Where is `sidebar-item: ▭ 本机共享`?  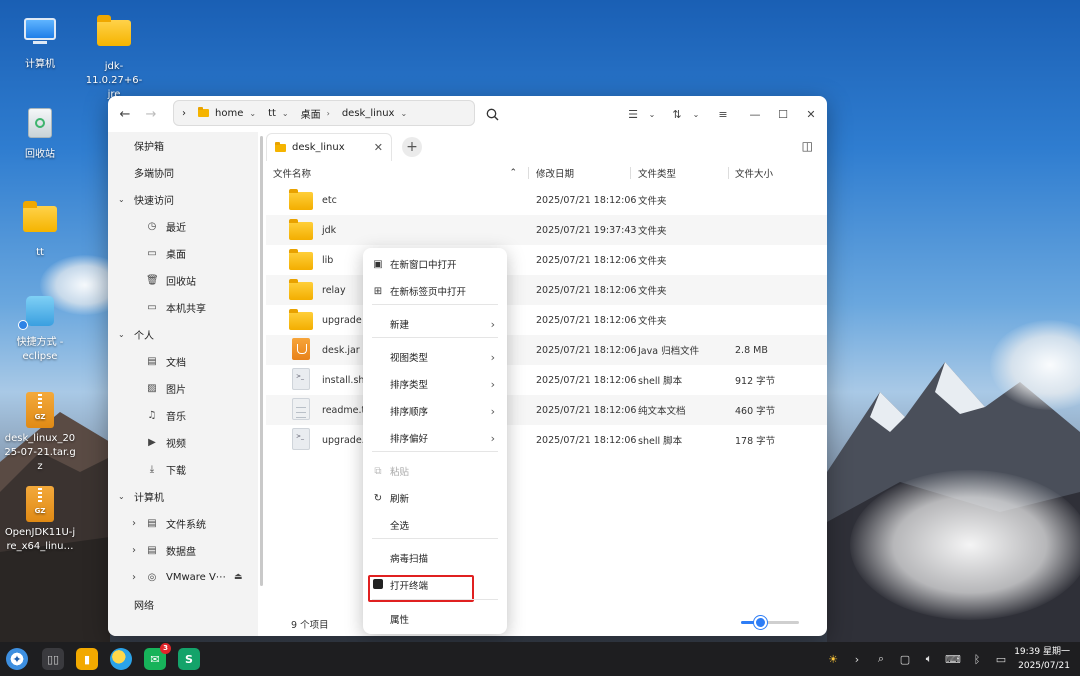
sidebar-item: ▭ 本机共享 is located at coordinates (183, 307).